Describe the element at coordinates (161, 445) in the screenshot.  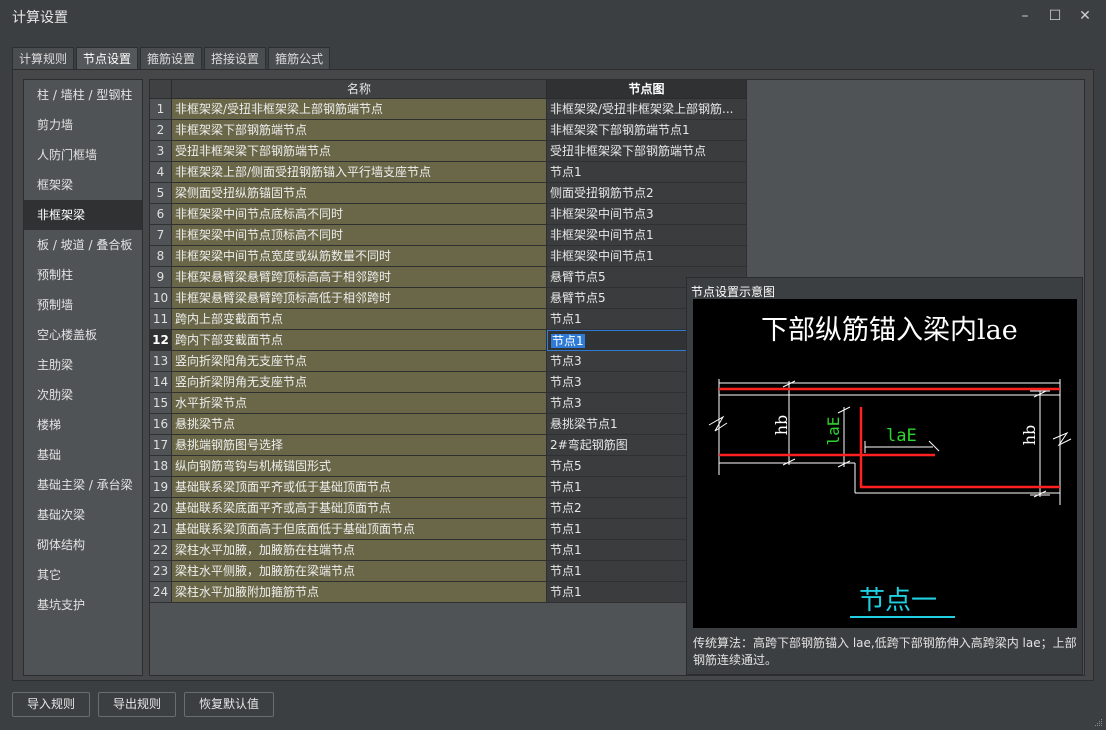
I see `row-index: 17` at that location.